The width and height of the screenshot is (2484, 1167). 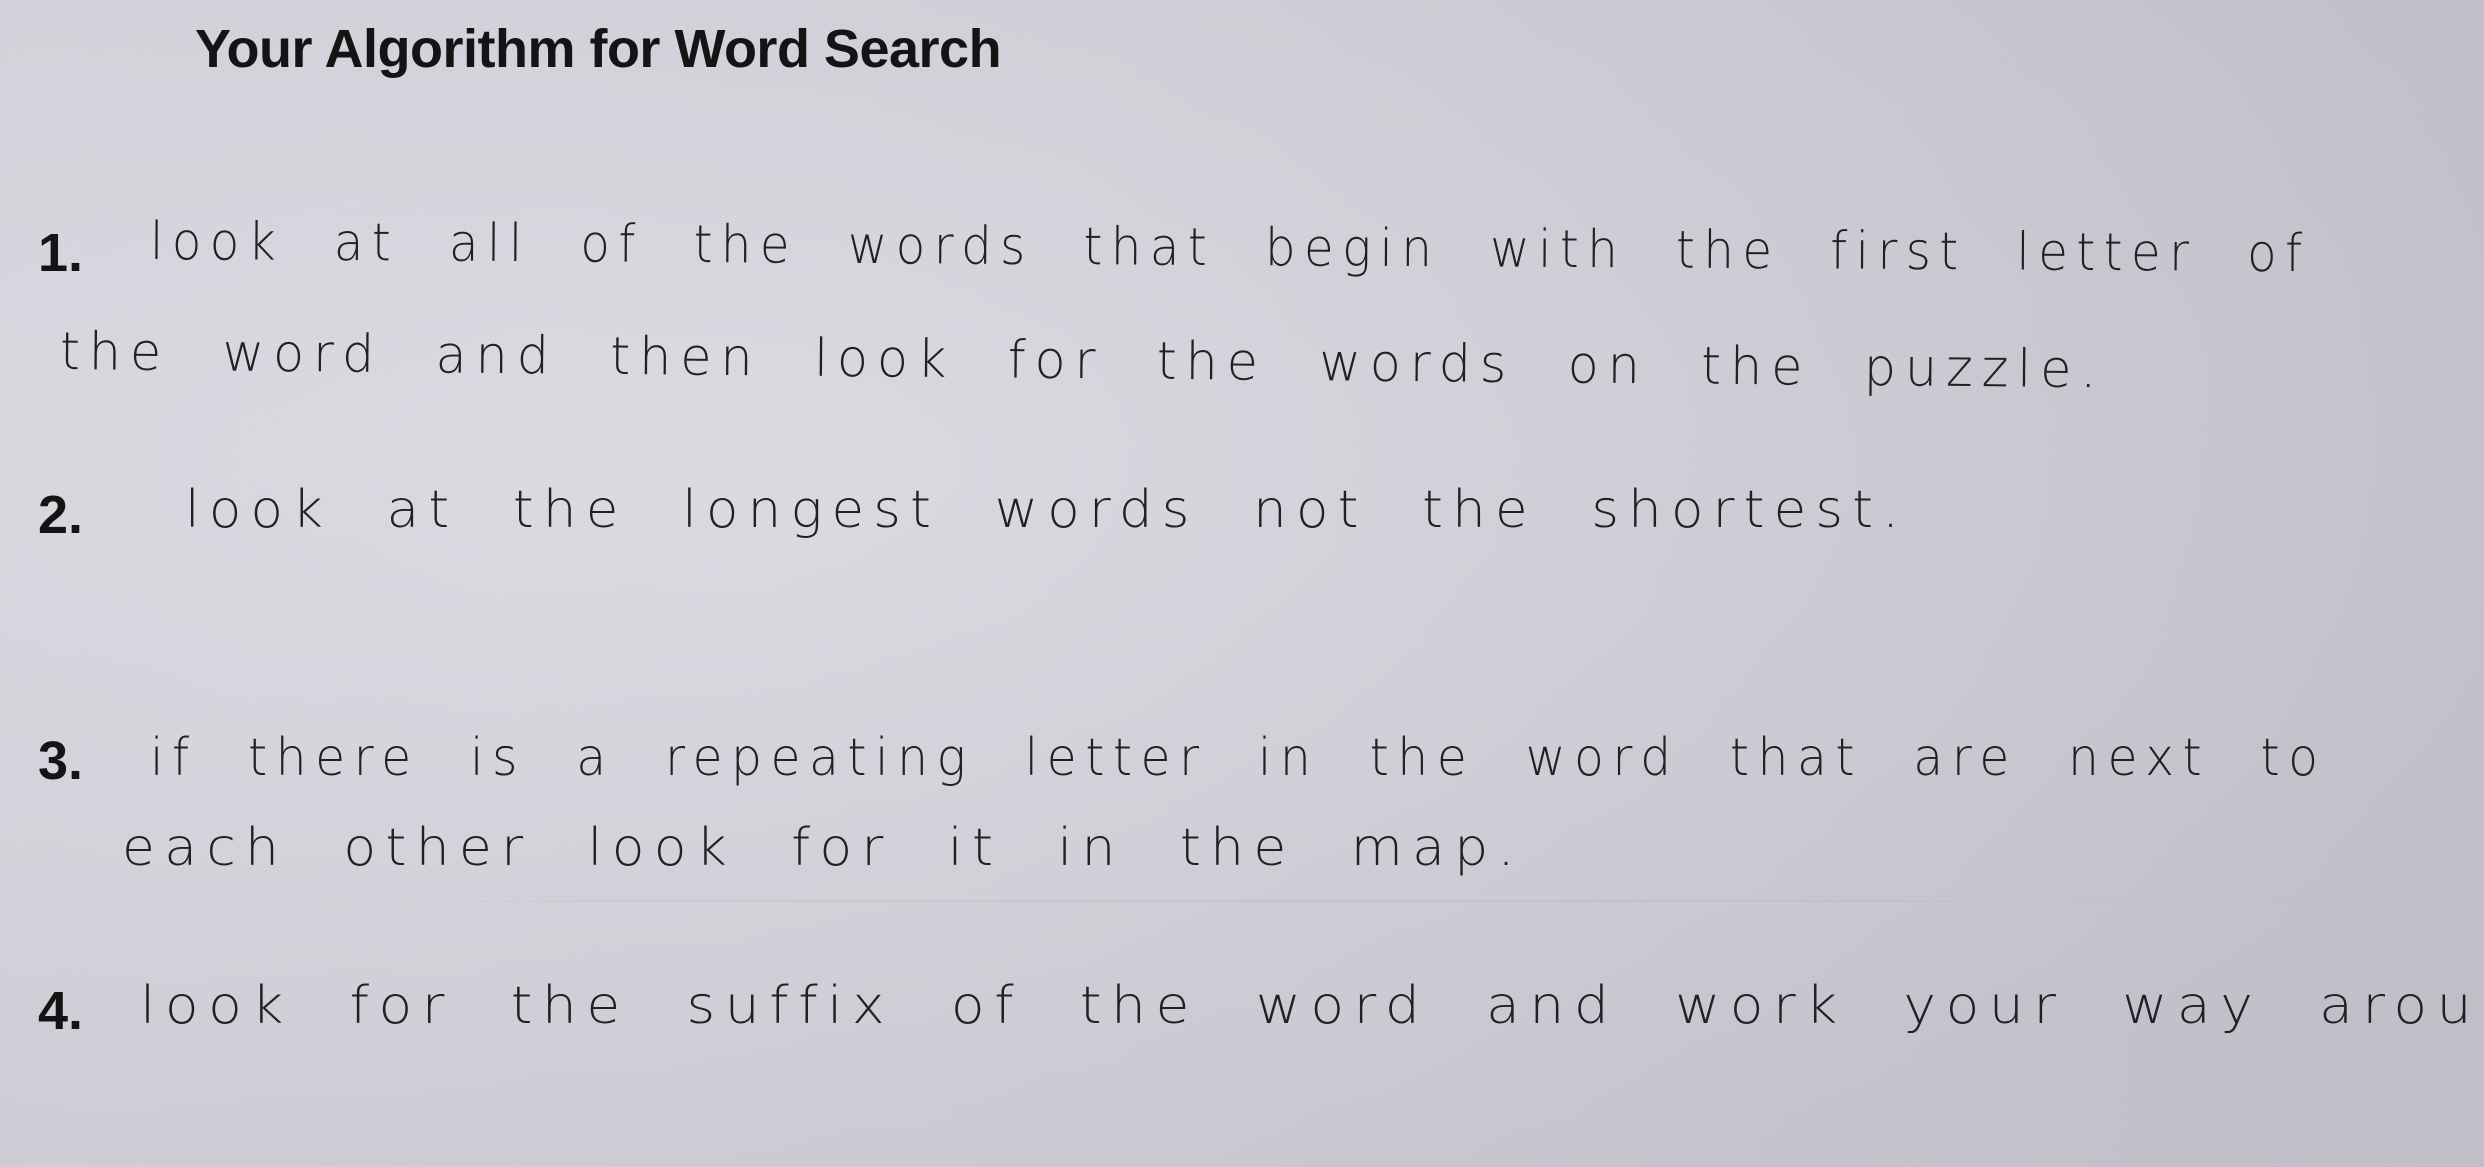 I want to click on paper-crease, so click(x=1242, y=901).